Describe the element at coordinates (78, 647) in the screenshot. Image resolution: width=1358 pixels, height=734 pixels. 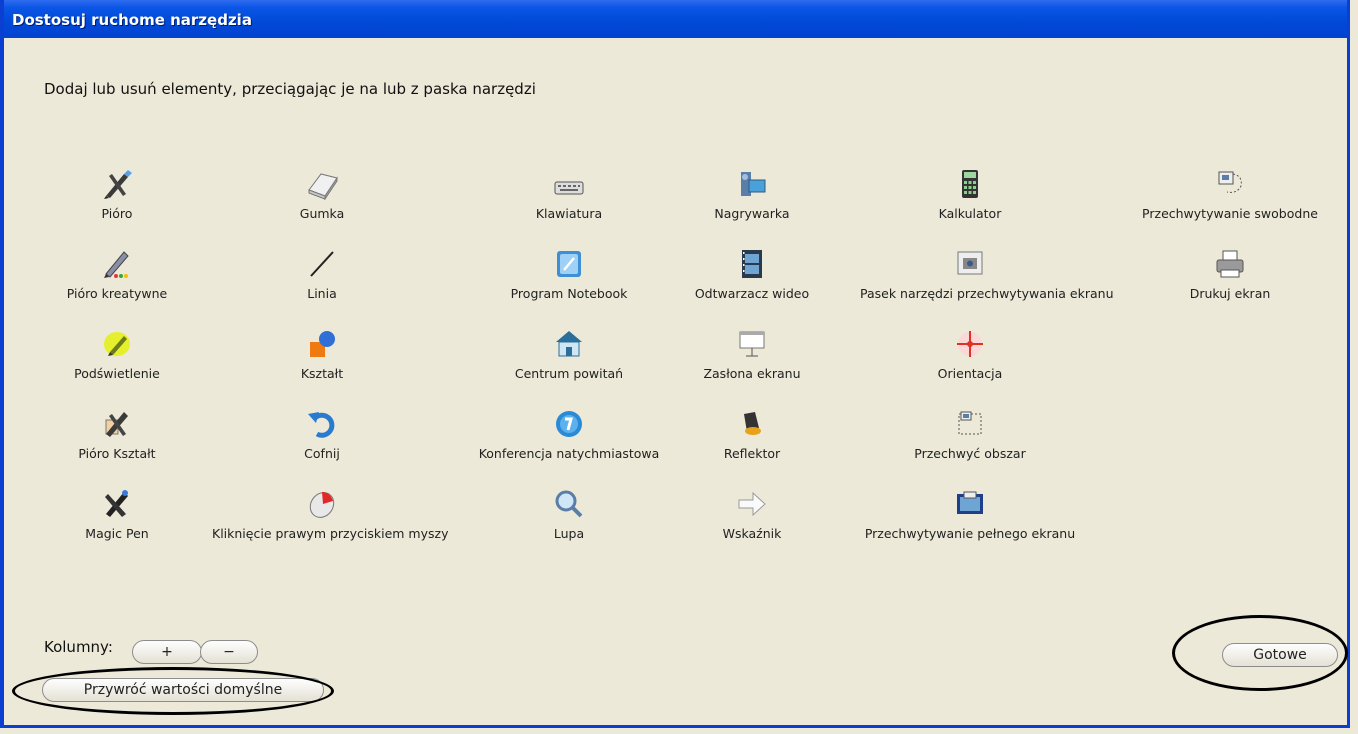
I see `columns-label: Kolumny:` at that location.